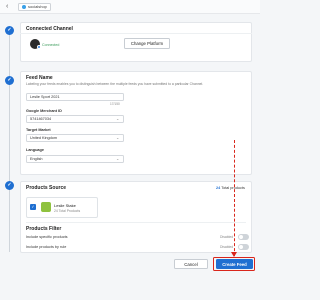  I want to click on target-market-label: Target Market, so click(38, 130).